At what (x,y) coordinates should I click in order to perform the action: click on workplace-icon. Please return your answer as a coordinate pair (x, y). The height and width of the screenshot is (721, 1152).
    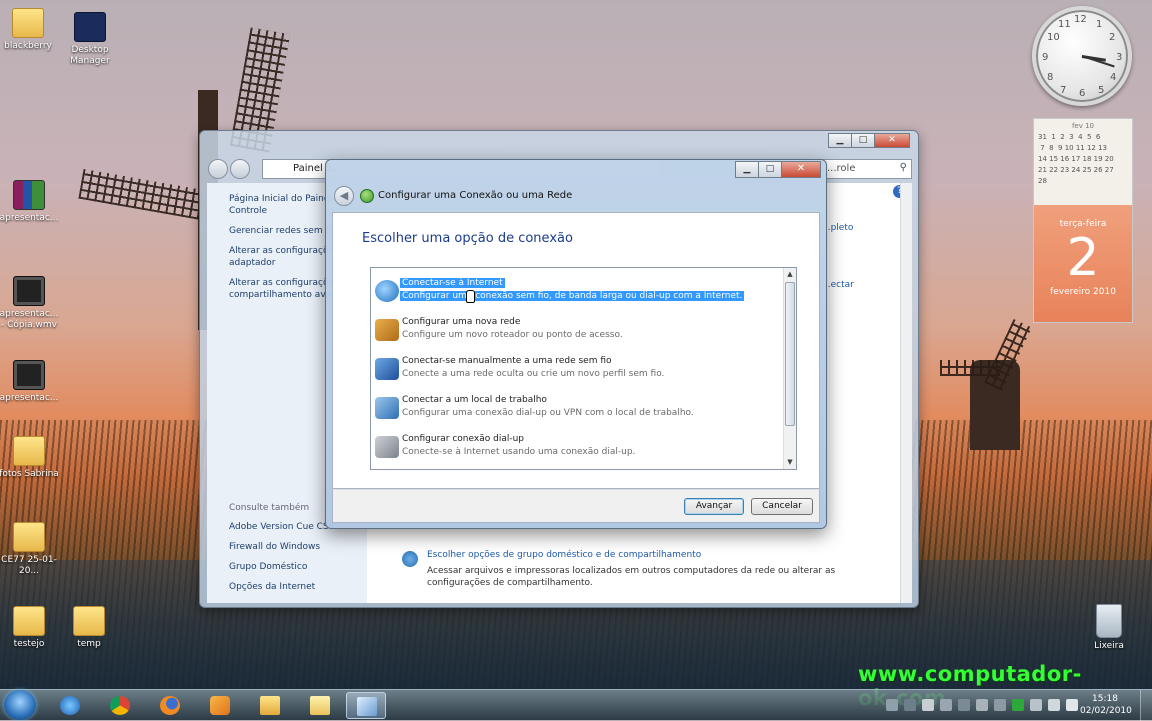
    Looking at the image, I should click on (387, 408).